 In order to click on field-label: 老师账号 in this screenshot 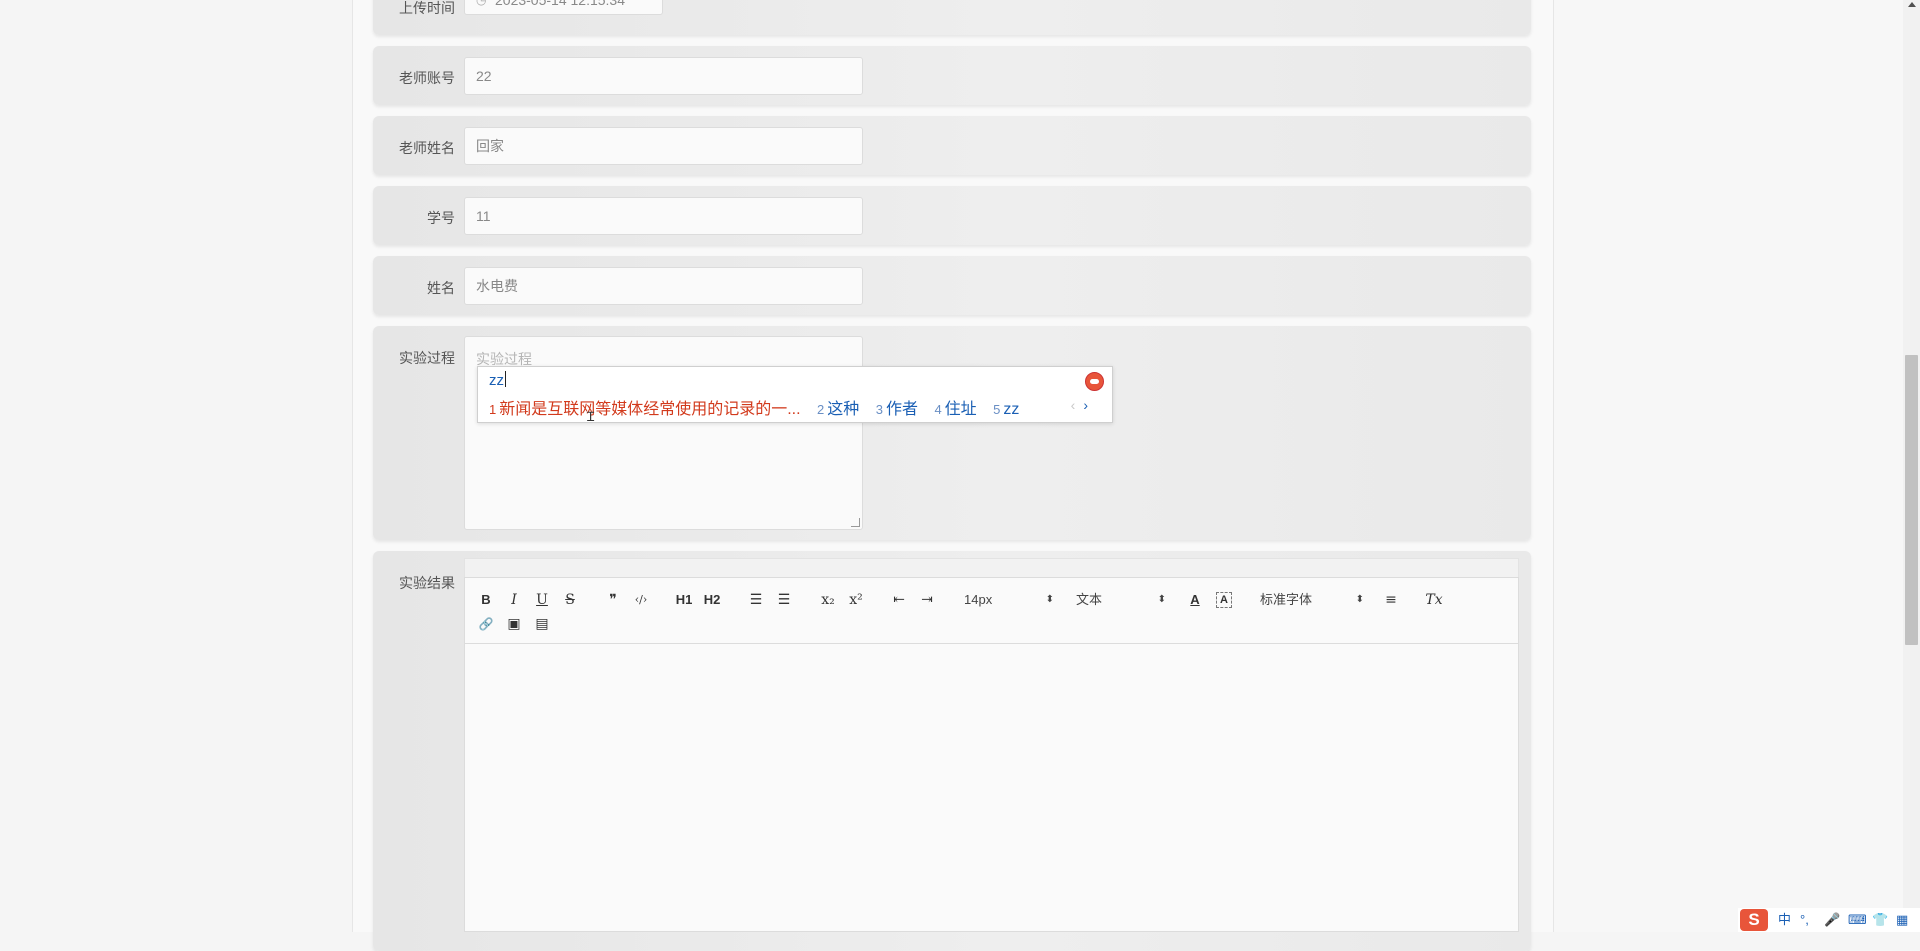, I will do `click(427, 78)`.